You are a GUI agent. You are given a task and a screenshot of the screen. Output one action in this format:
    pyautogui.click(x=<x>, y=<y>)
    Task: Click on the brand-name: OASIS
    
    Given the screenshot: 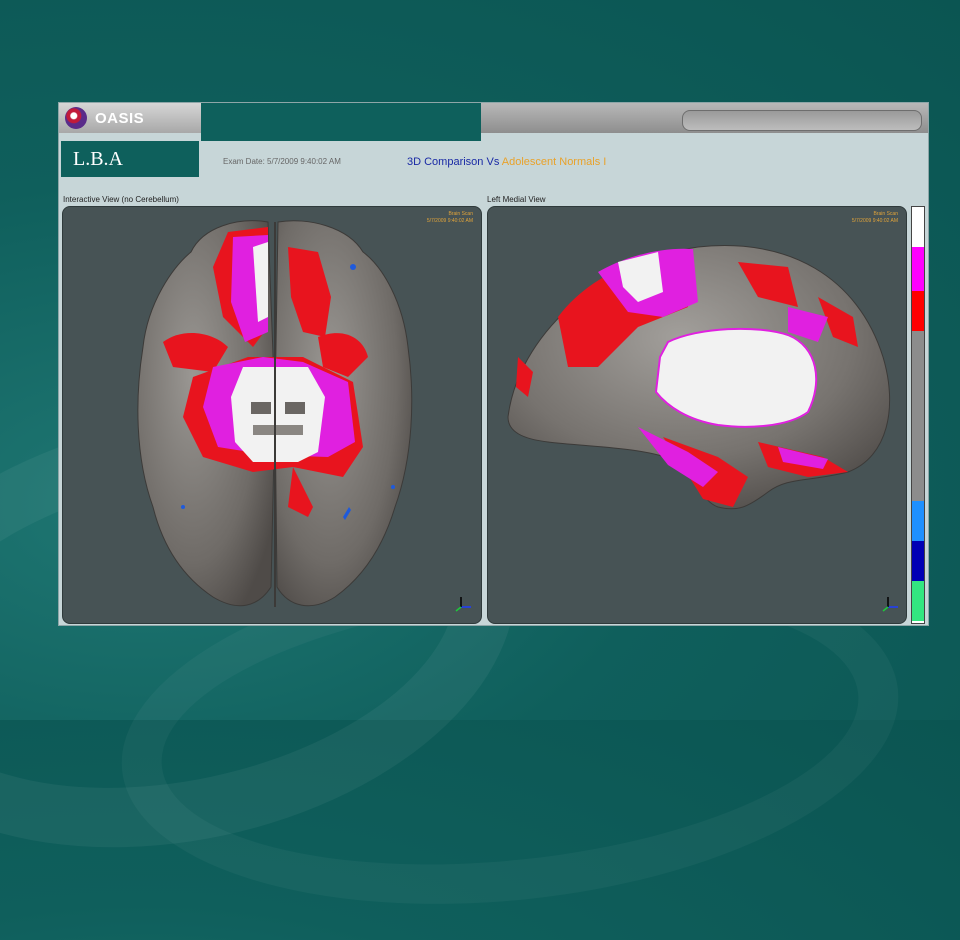 What is the action you would take?
    pyautogui.click(x=120, y=118)
    